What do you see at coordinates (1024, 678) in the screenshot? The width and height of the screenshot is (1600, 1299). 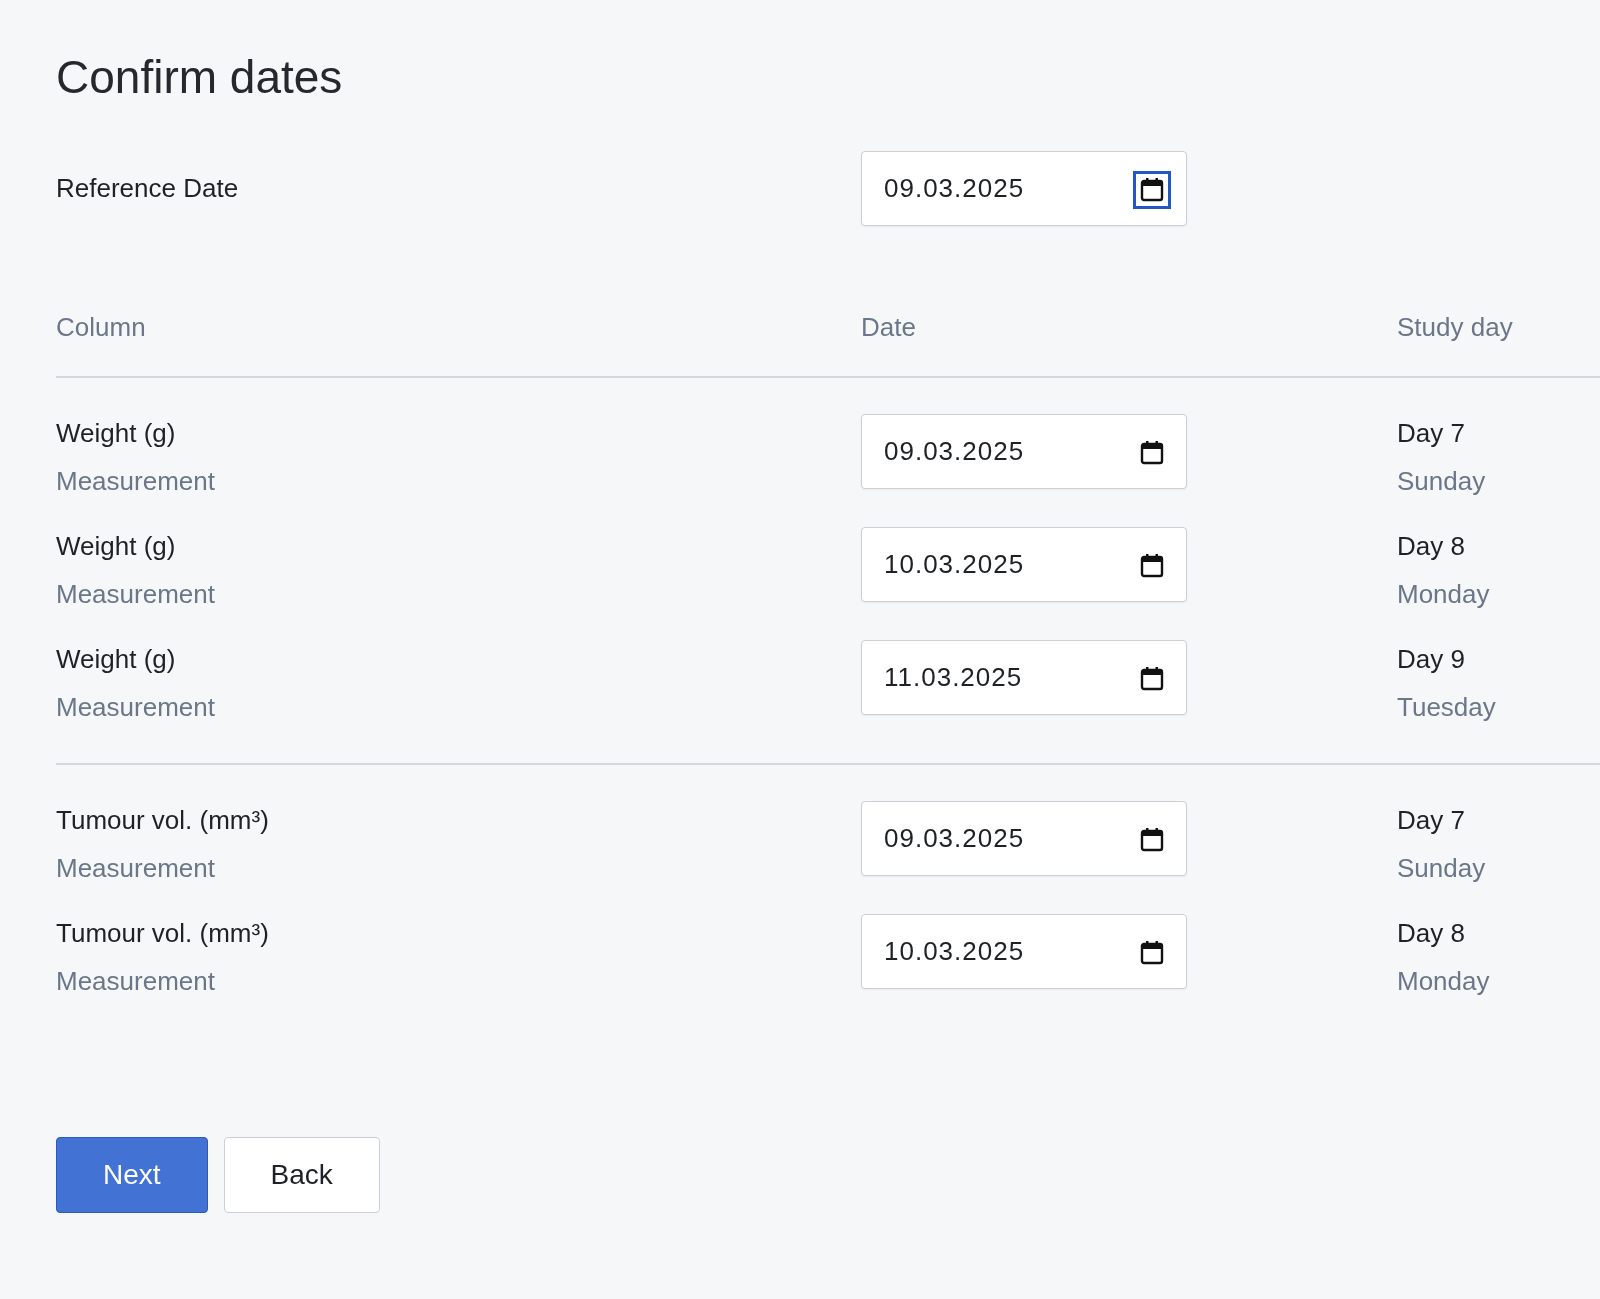 I see `date-field: 11.03.2025` at bounding box center [1024, 678].